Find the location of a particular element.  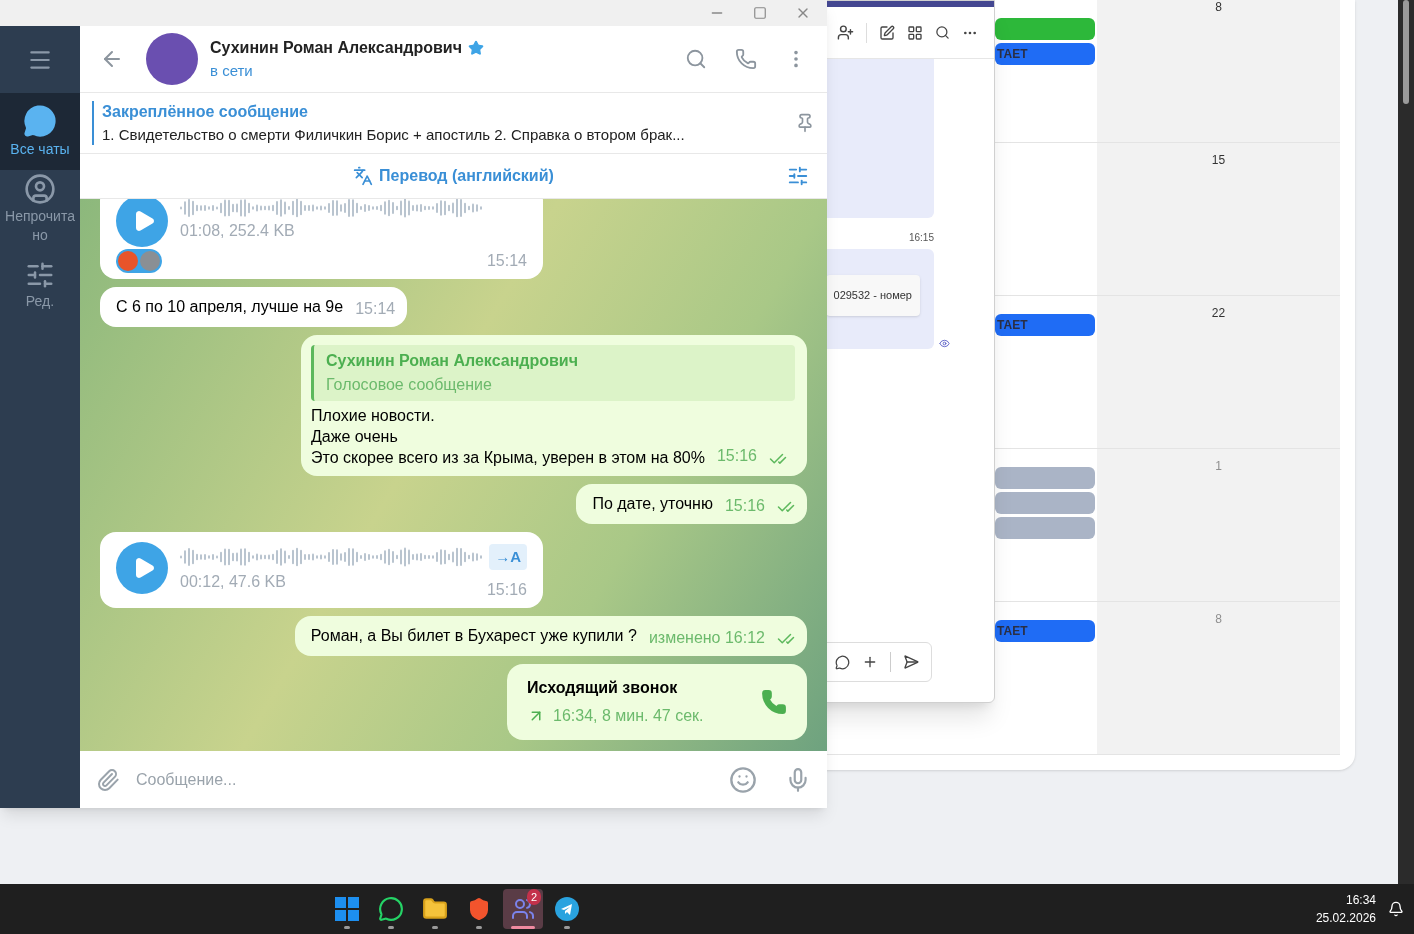

maximize-icon is located at coordinates (760, 13).